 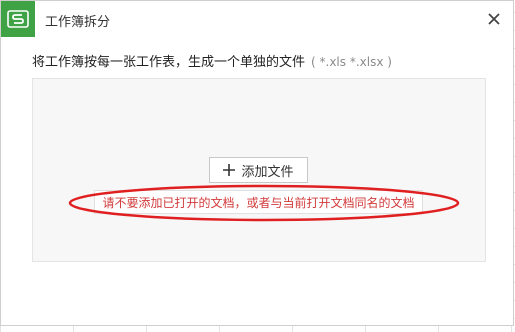 I want to click on instruction-text: 将工作簿按每一张工作表，生成一个单独的文件 ( *.xls *.xlsx ), so click(x=212, y=60).